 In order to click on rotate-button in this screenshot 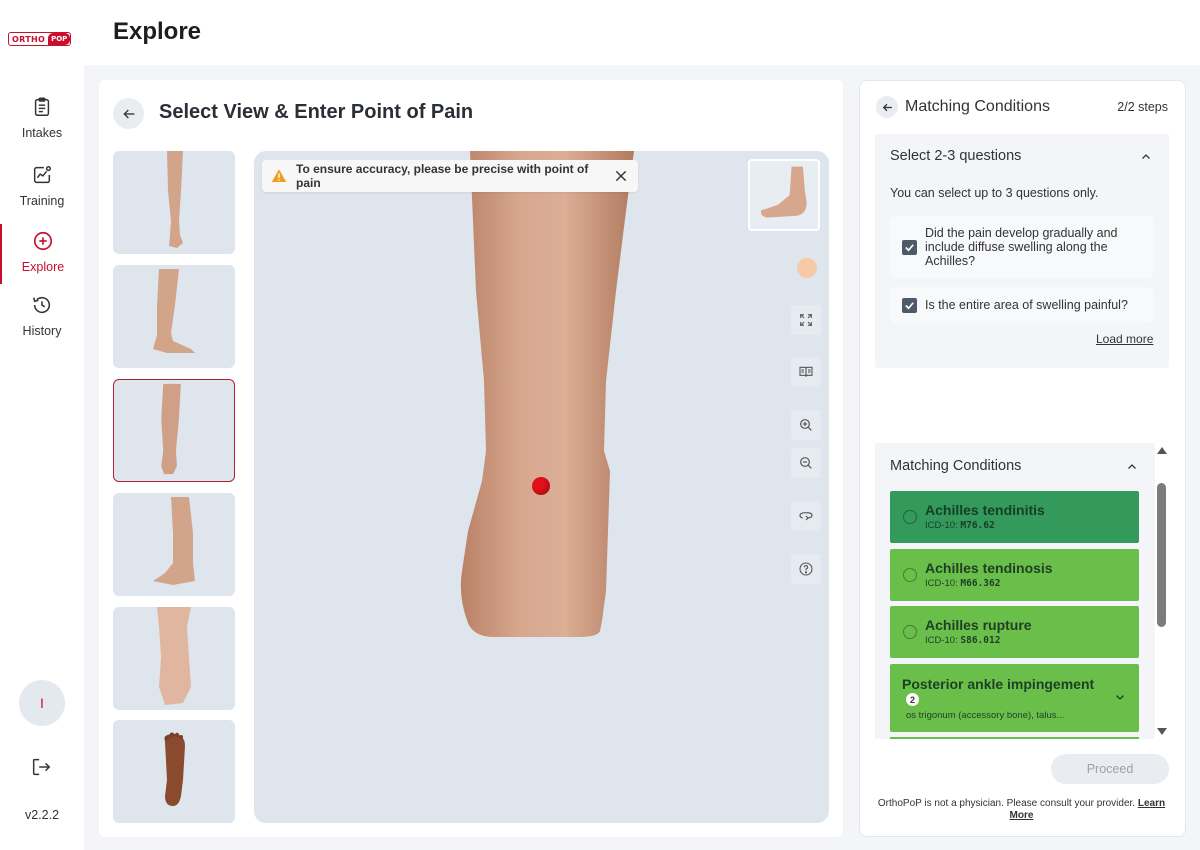, I will do `click(806, 516)`.